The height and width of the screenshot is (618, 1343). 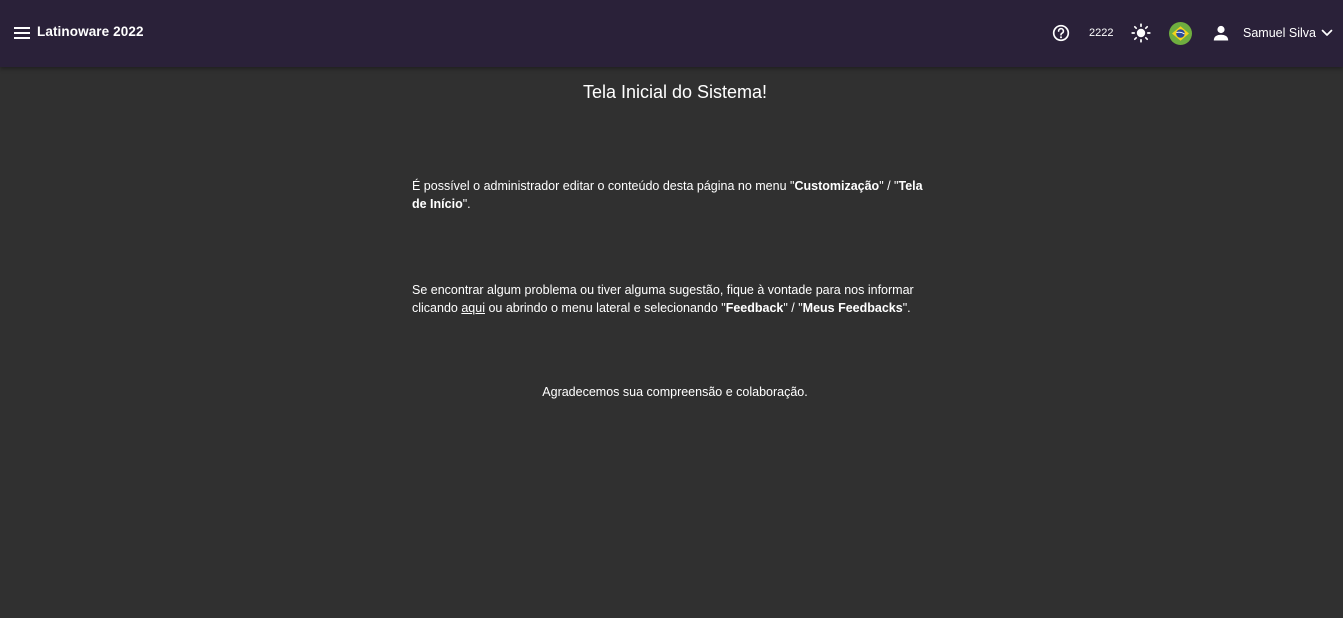 I want to click on sun-icon, so click(x=1141, y=33).